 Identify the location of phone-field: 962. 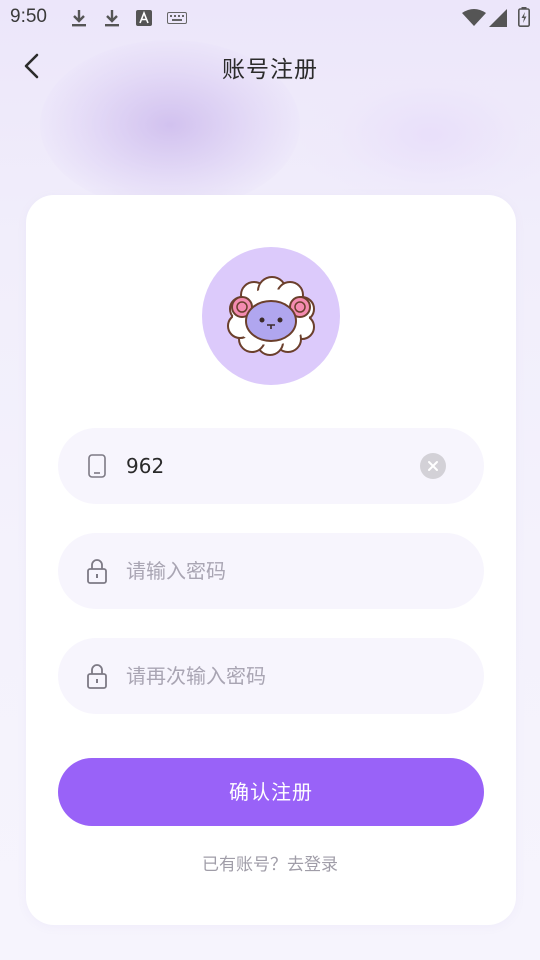
(271, 466).